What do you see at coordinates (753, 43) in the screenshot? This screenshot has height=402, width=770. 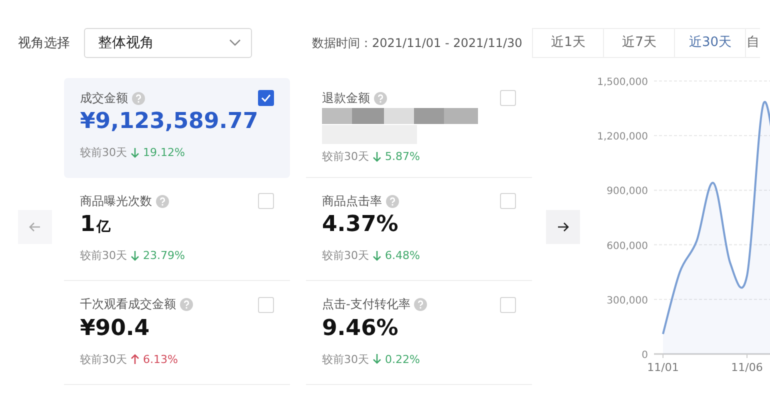 I see `period-tab: 自` at bounding box center [753, 43].